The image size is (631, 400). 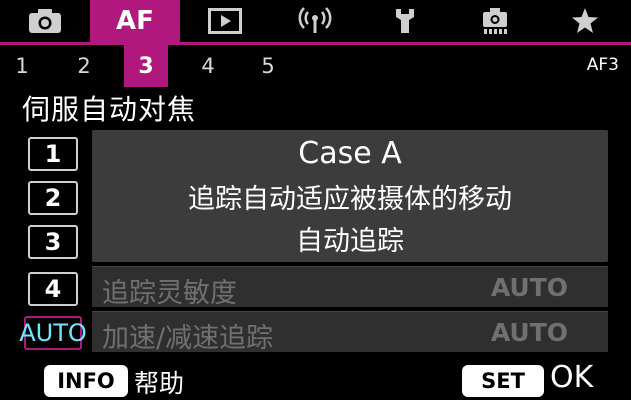 I want to click on help-label: 帮助, so click(x=159, y=383).